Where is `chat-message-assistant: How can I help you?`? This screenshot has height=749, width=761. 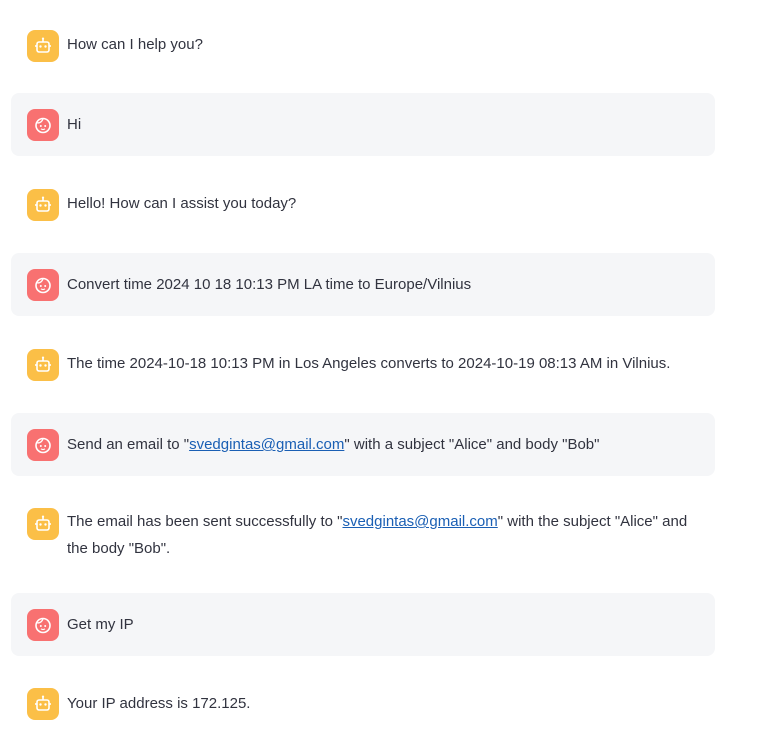 chat-message-assistant: How can I help you? is located at coordinates (363, 45).